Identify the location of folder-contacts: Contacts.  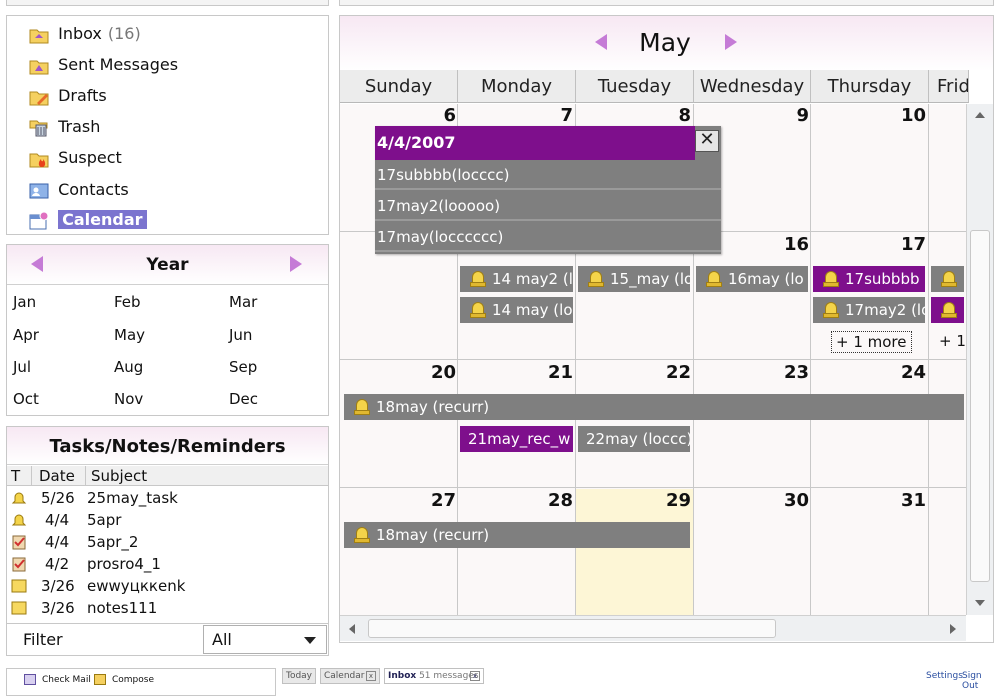
(79, 190).